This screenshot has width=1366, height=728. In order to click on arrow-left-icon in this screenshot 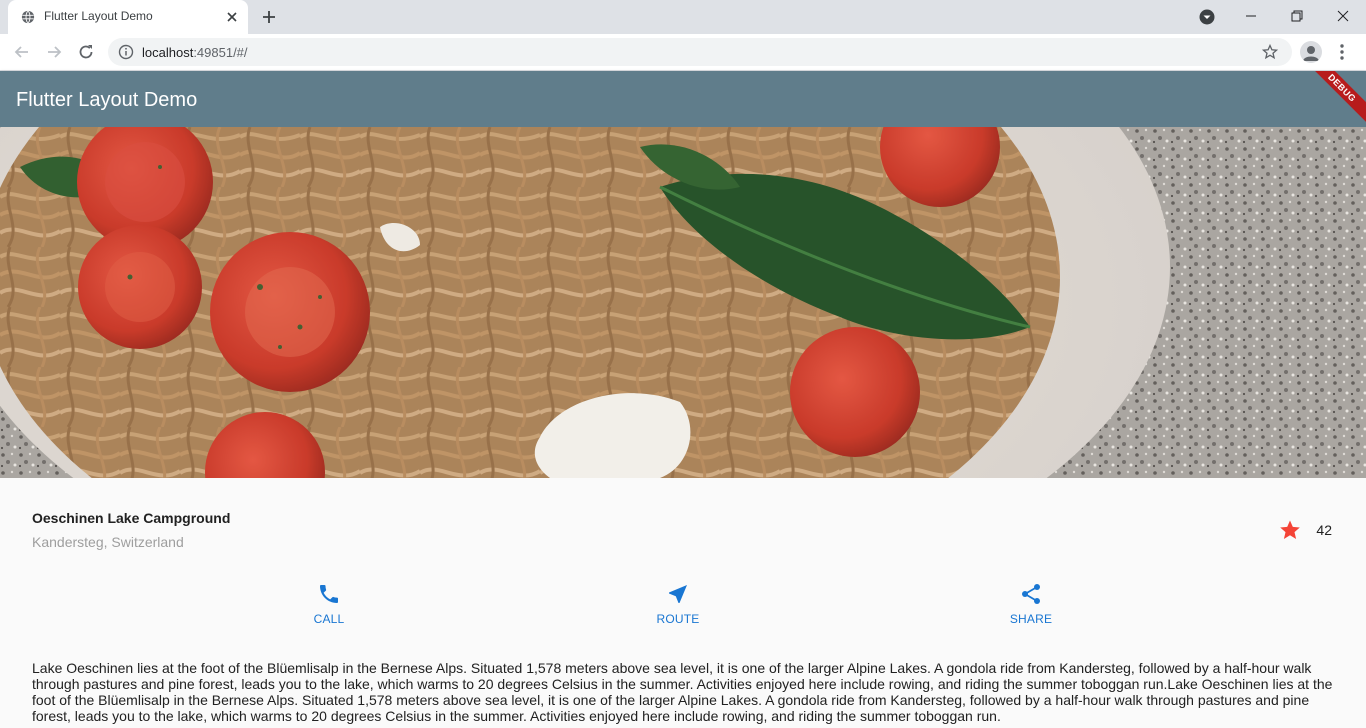, I will do `click(22, 52)`.